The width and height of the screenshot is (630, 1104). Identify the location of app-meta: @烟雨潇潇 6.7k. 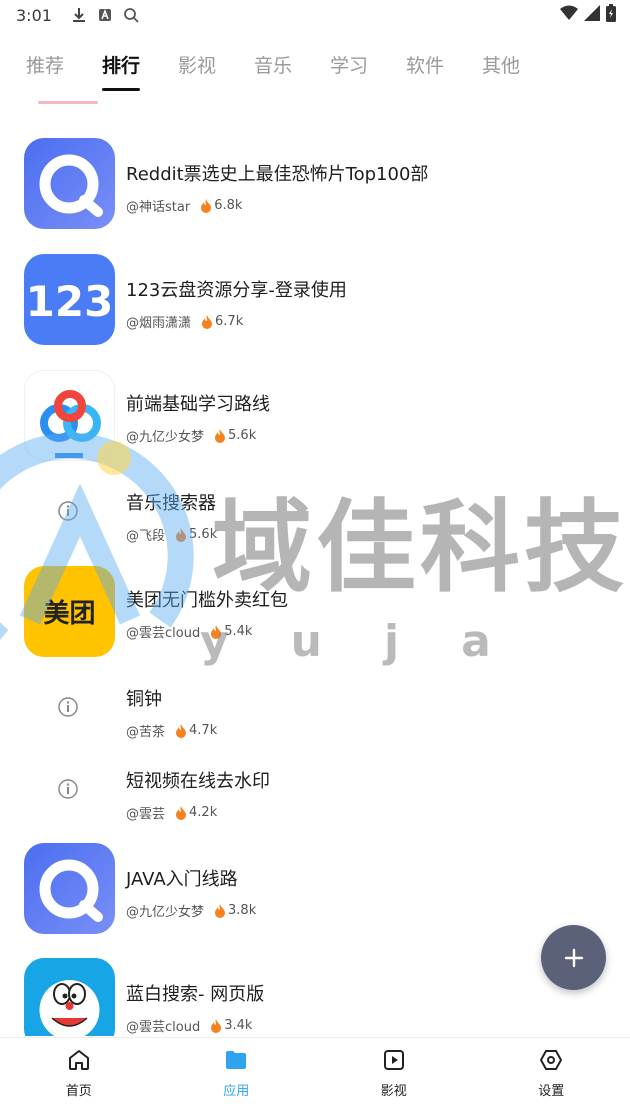
(184, 321).